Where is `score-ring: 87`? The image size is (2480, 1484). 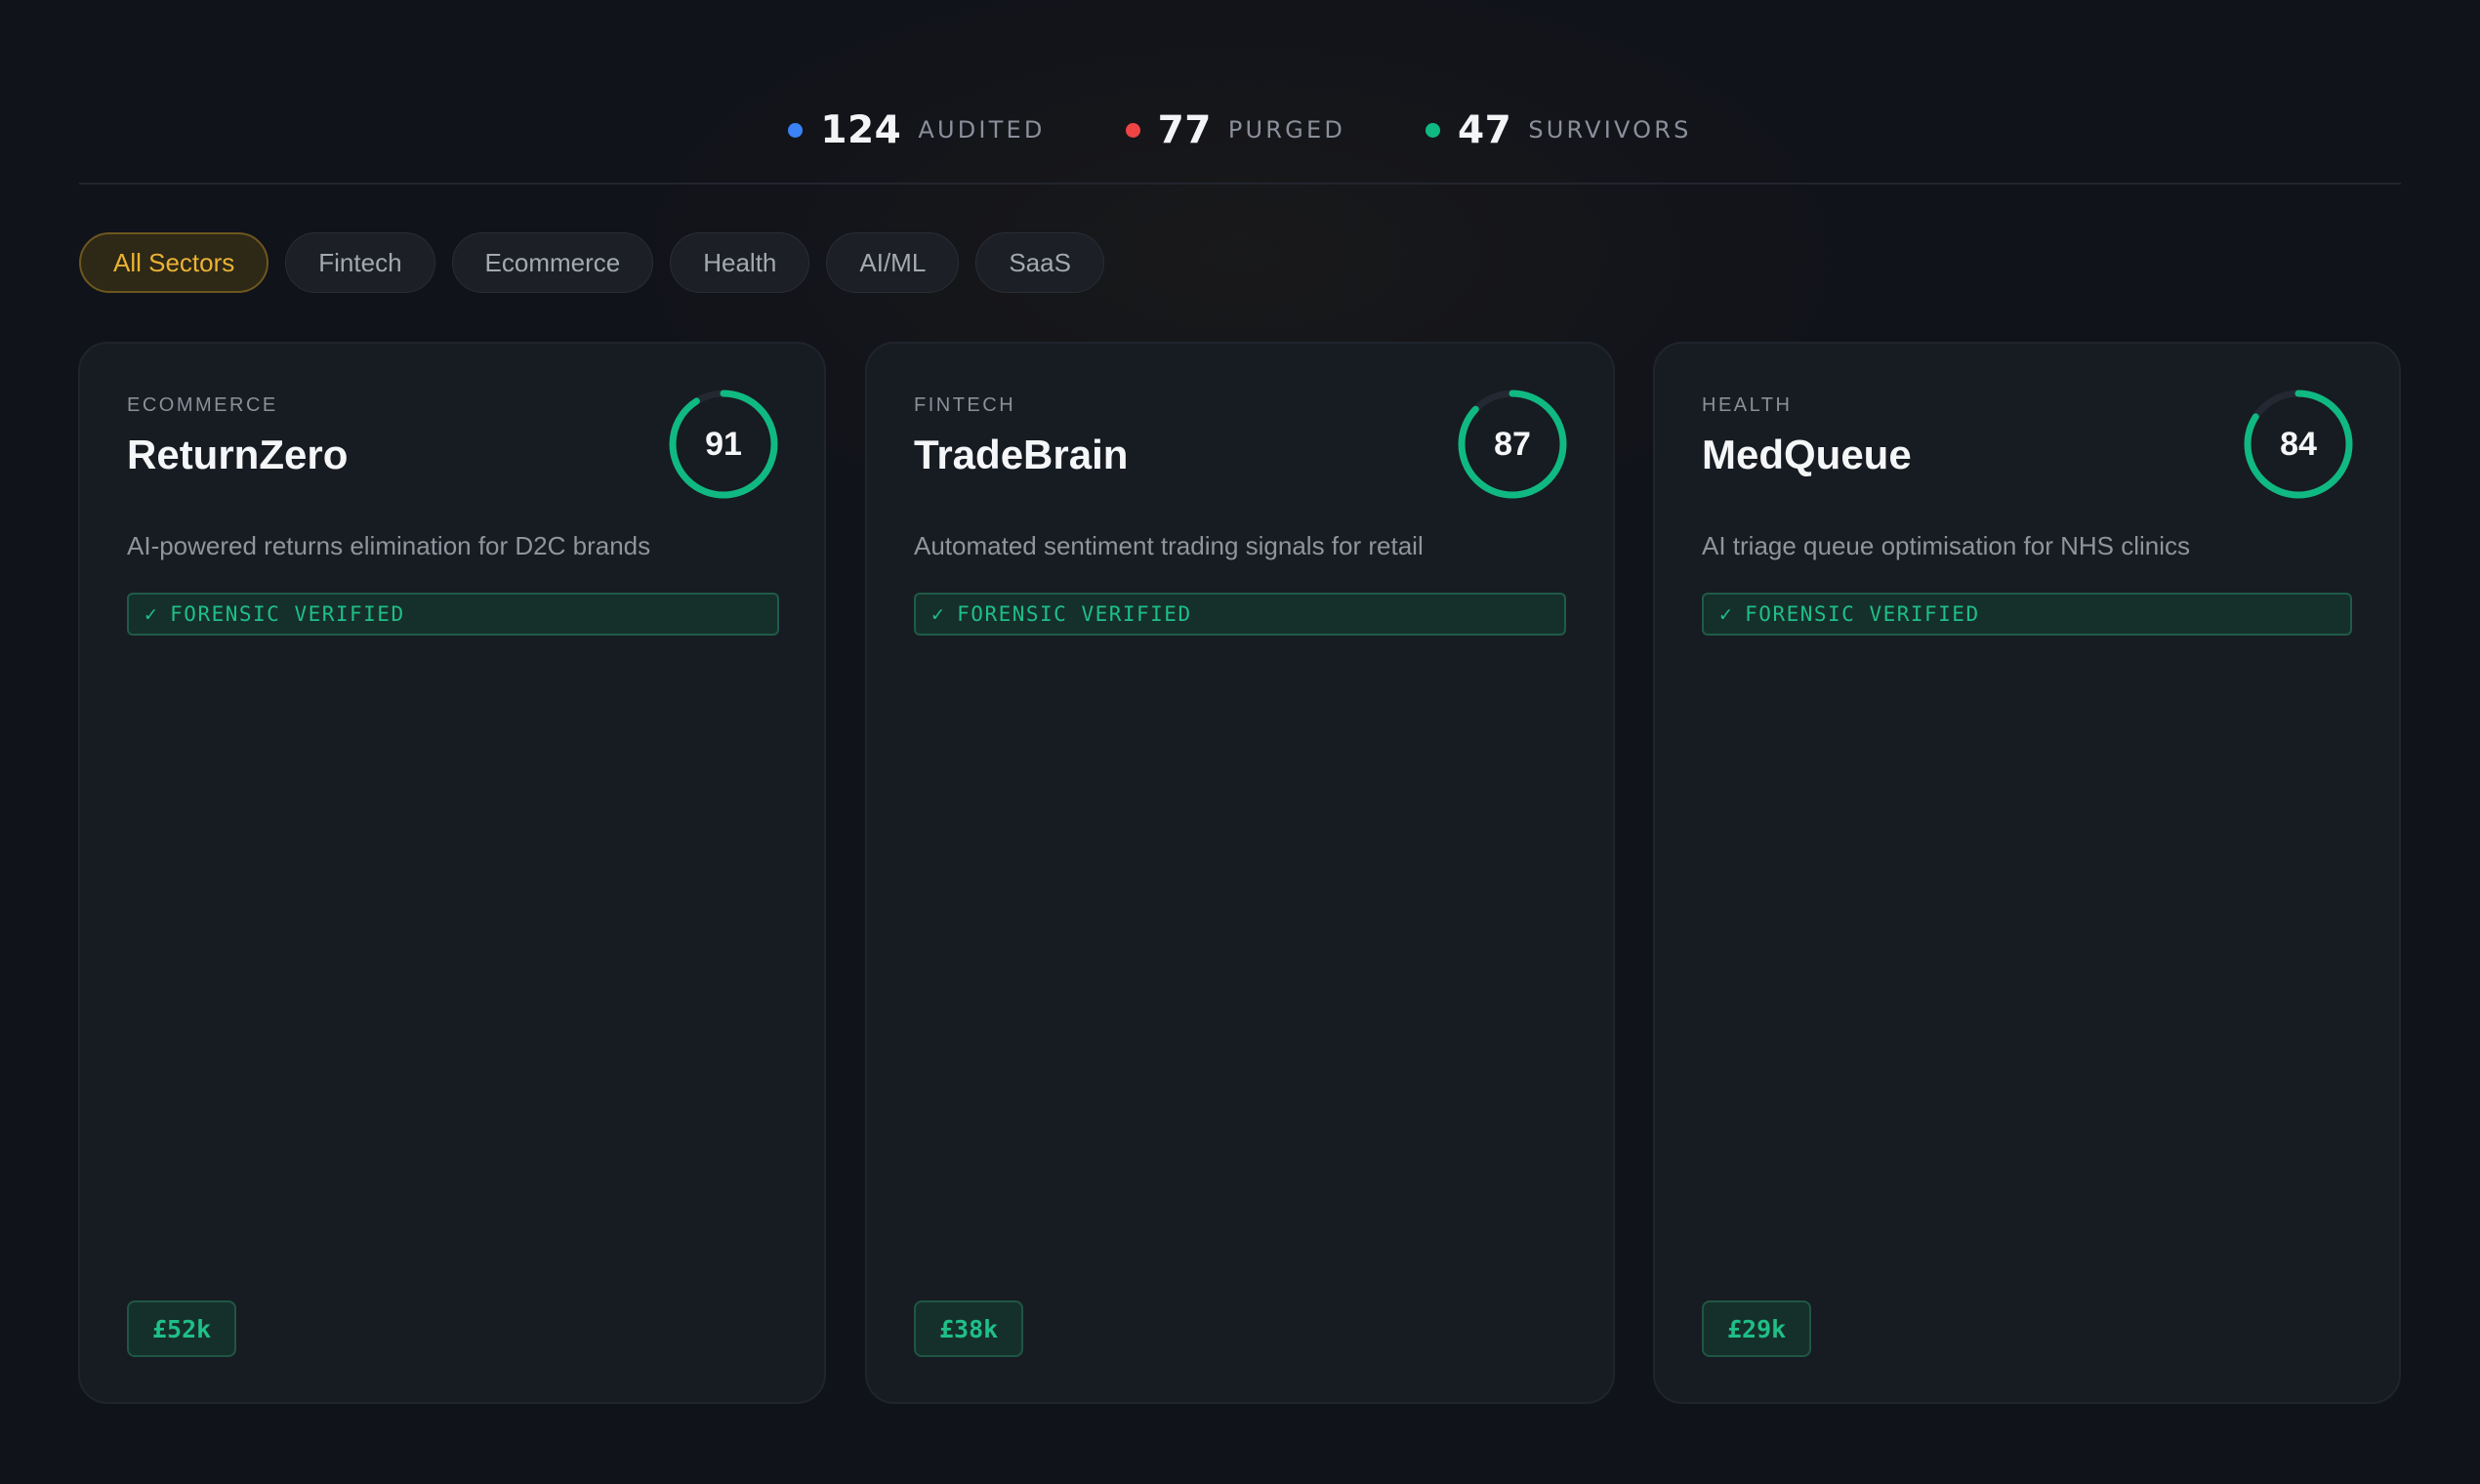
score-ring: 87 is located at coordinates (1512, 445).